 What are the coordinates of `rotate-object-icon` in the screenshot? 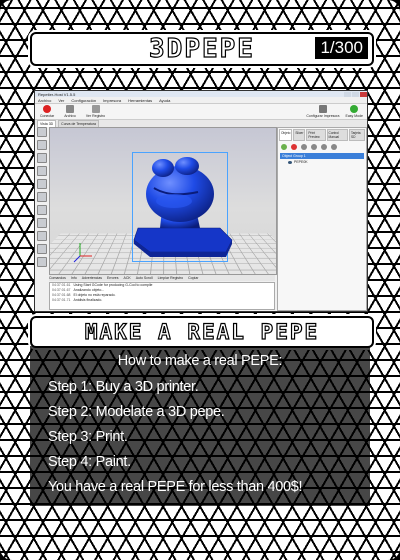 It's located at (334, 147).